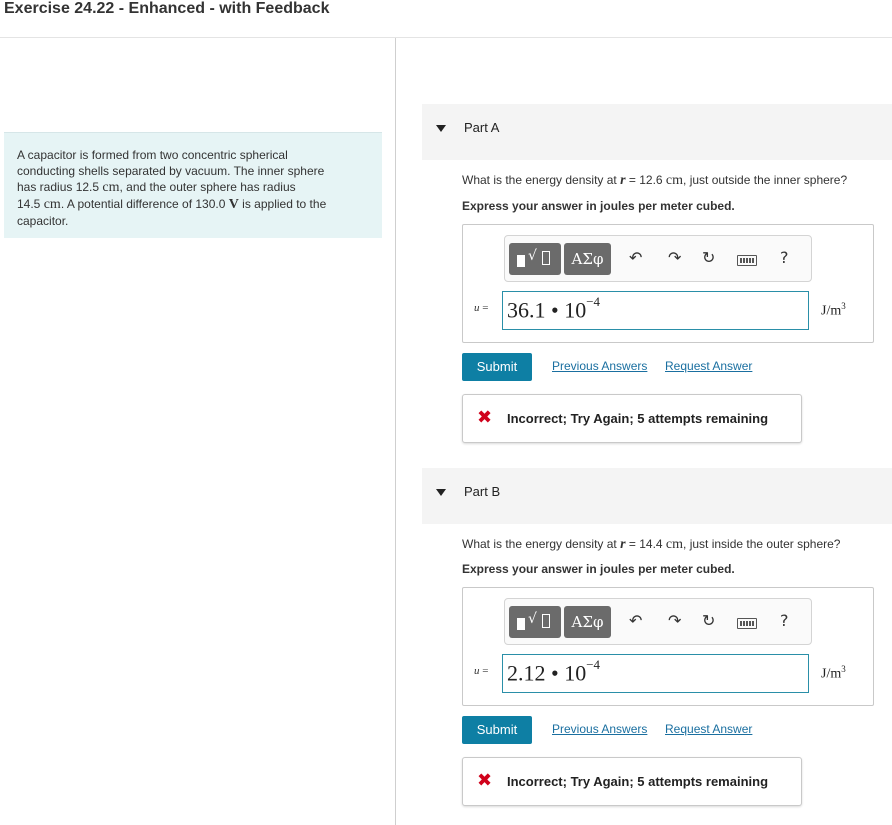 The image size is (892, 825). Describe the element at coordinates (446, 37) in the screenshot. I see `title-divider` at that location.